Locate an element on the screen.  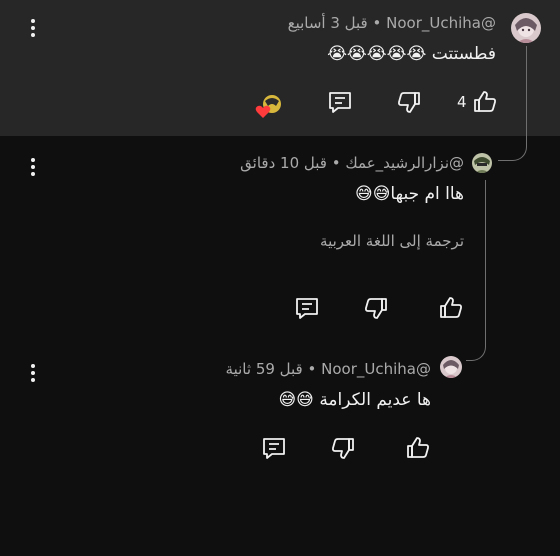
comment-text: هاا ام جبها😅😅 is located at coordinates (409, 194).